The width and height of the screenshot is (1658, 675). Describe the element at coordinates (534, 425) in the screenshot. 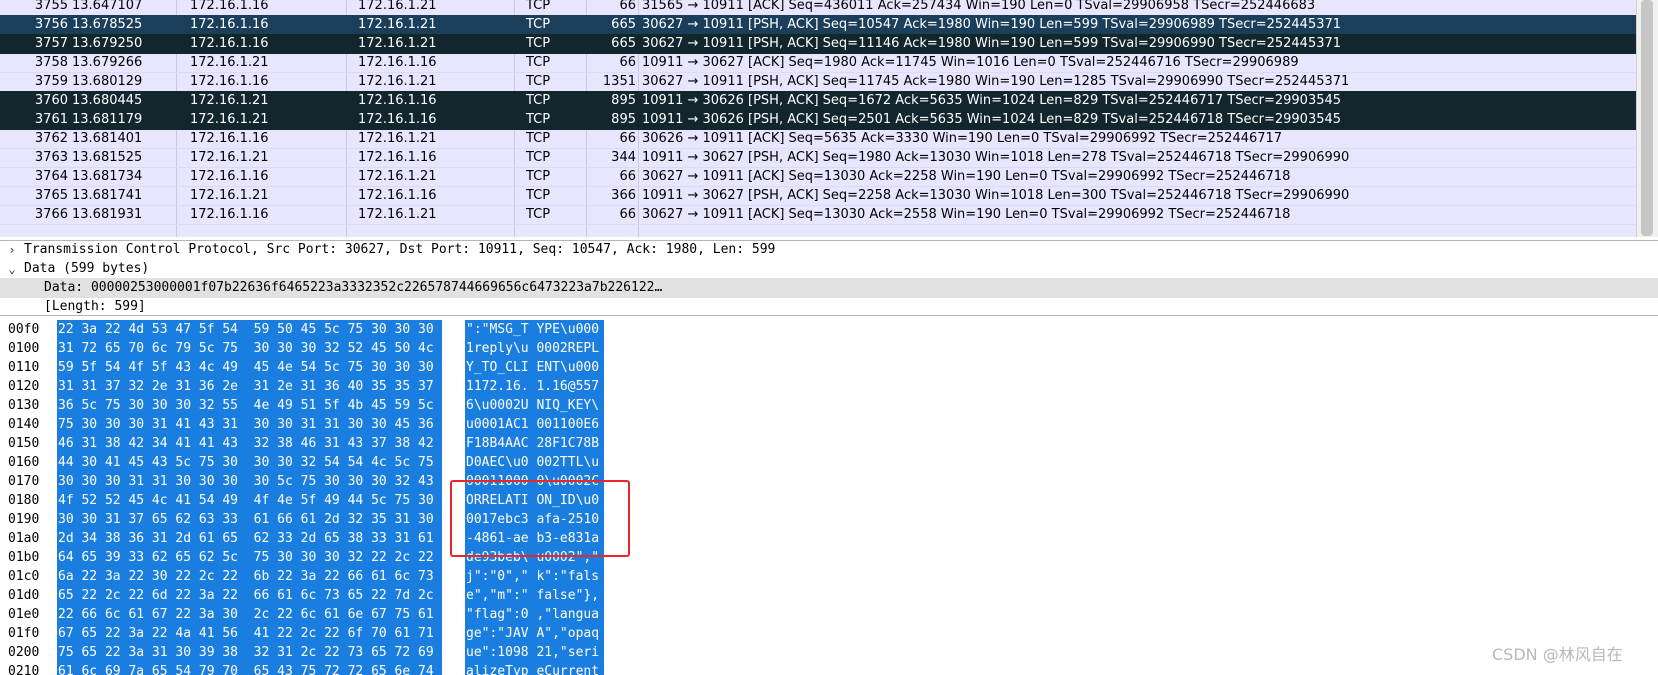

I see `hex-ascii: u0001AC1 001100E6` at that location.